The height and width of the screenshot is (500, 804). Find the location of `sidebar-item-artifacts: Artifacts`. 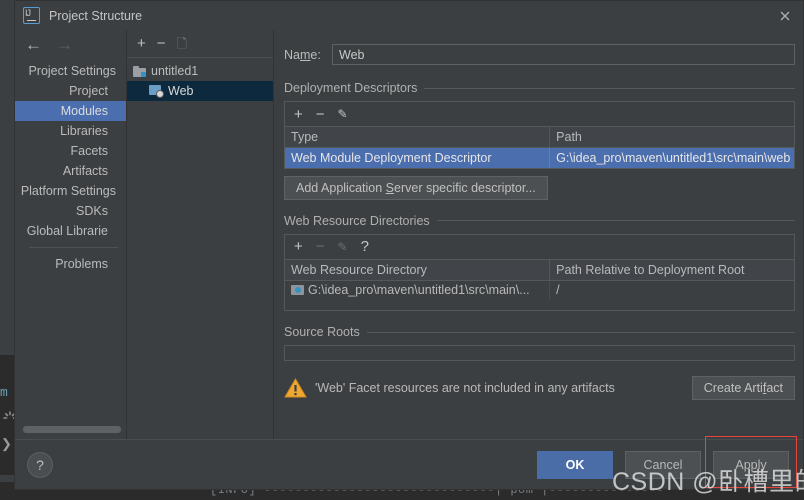

sidebar-item-artifacts: Artifacts is located at coordinates (70, 171).